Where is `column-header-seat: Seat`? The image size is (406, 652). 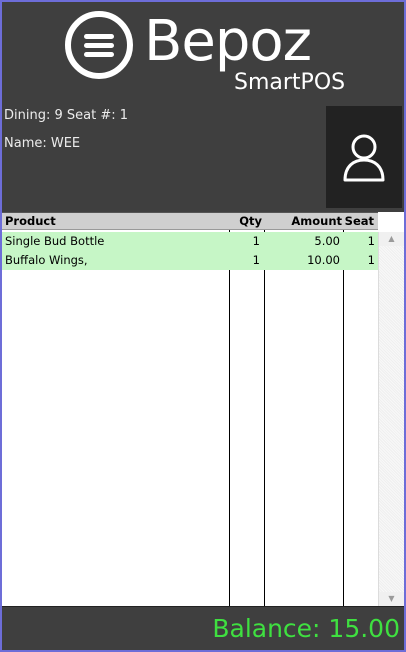
column-header-seat: Seat is located at coordinates (359, 221).